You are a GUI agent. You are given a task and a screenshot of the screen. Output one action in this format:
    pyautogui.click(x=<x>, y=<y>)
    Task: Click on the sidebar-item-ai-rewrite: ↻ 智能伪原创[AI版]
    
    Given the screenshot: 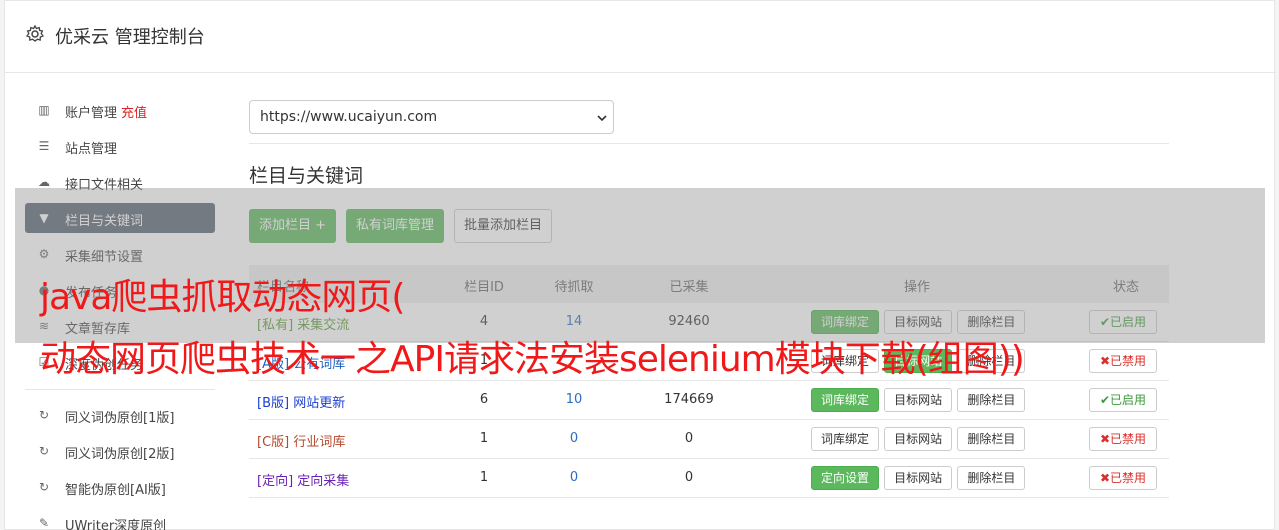 What is the action you would take?
    pyautogui.click(x=120, y=487)
    